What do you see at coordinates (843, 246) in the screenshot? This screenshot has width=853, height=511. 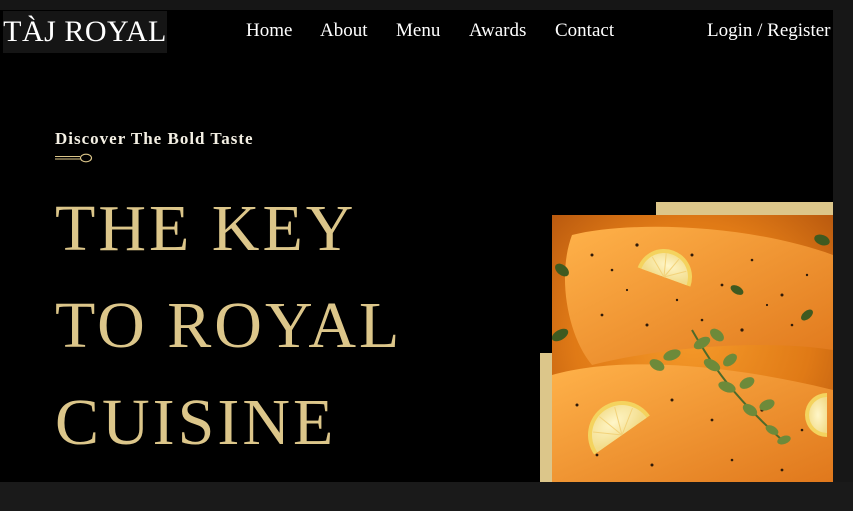 I see `vertical-scrollbar` at bounding box center [843, 246].